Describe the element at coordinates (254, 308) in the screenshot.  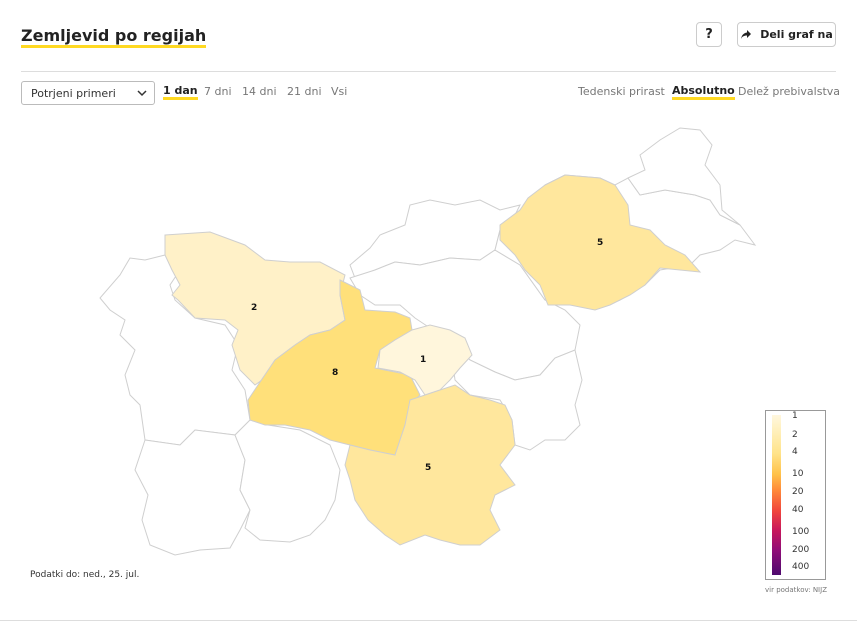
I see `label-gorenjska: 2` at that location.